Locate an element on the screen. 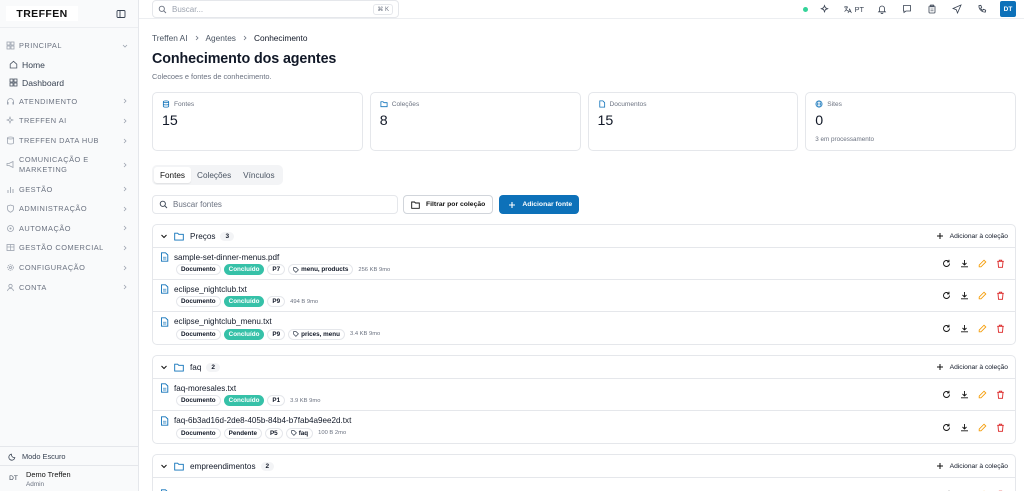  tab-colecoes: Coleções is located at coordinates (214, 175).